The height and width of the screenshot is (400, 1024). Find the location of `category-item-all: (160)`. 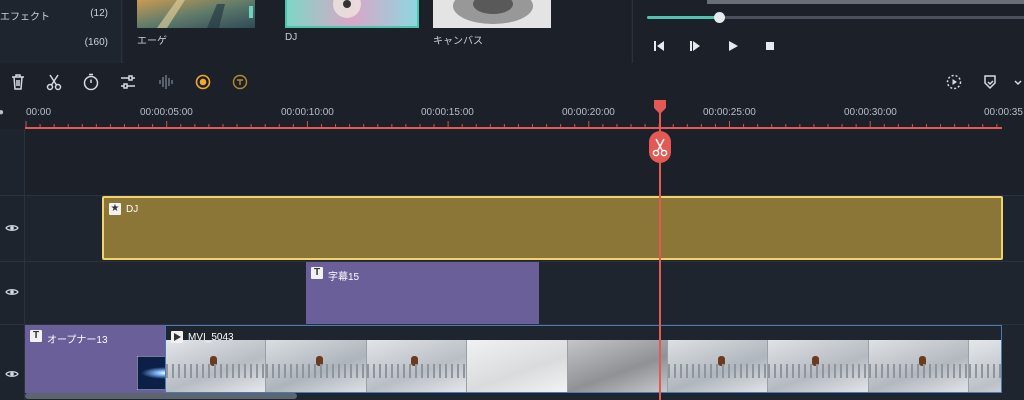

category-item-all: (160) is located at coordinates (61, 44).